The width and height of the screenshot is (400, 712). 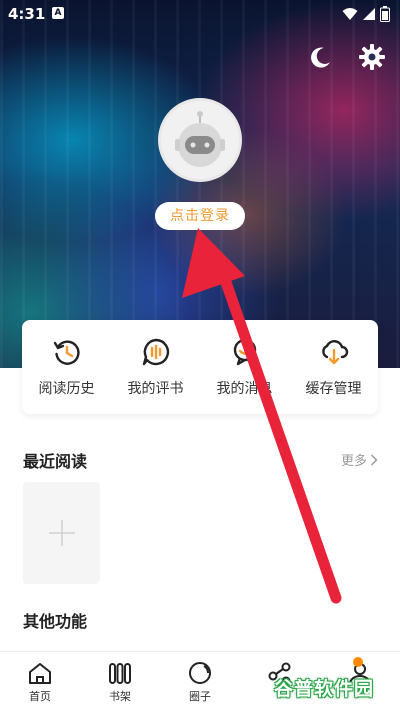 What do you see at coordinates (155, 352) in the screenshot?
I see `review-icon` at bounding box center [155, 352].